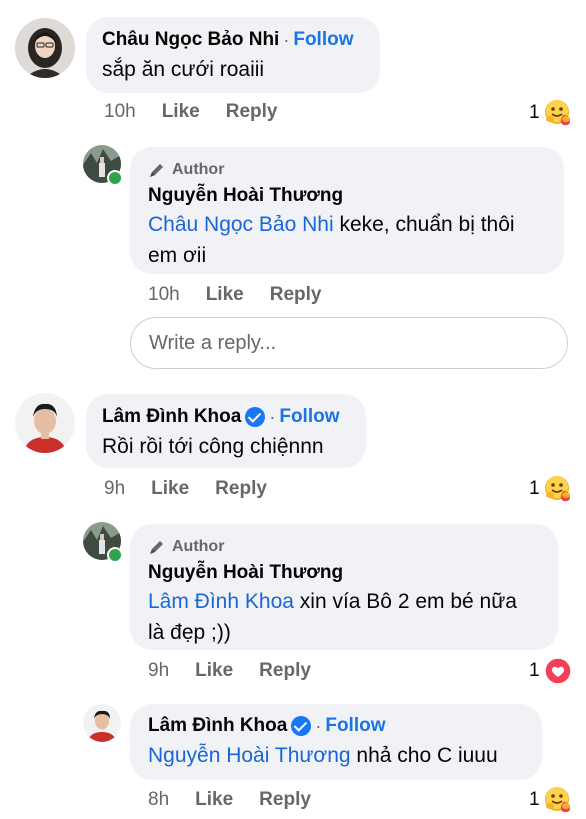  I want to click on reply-text: Nguyễn Hoài Thương nhả cho C iuuu, so click(323, 755).